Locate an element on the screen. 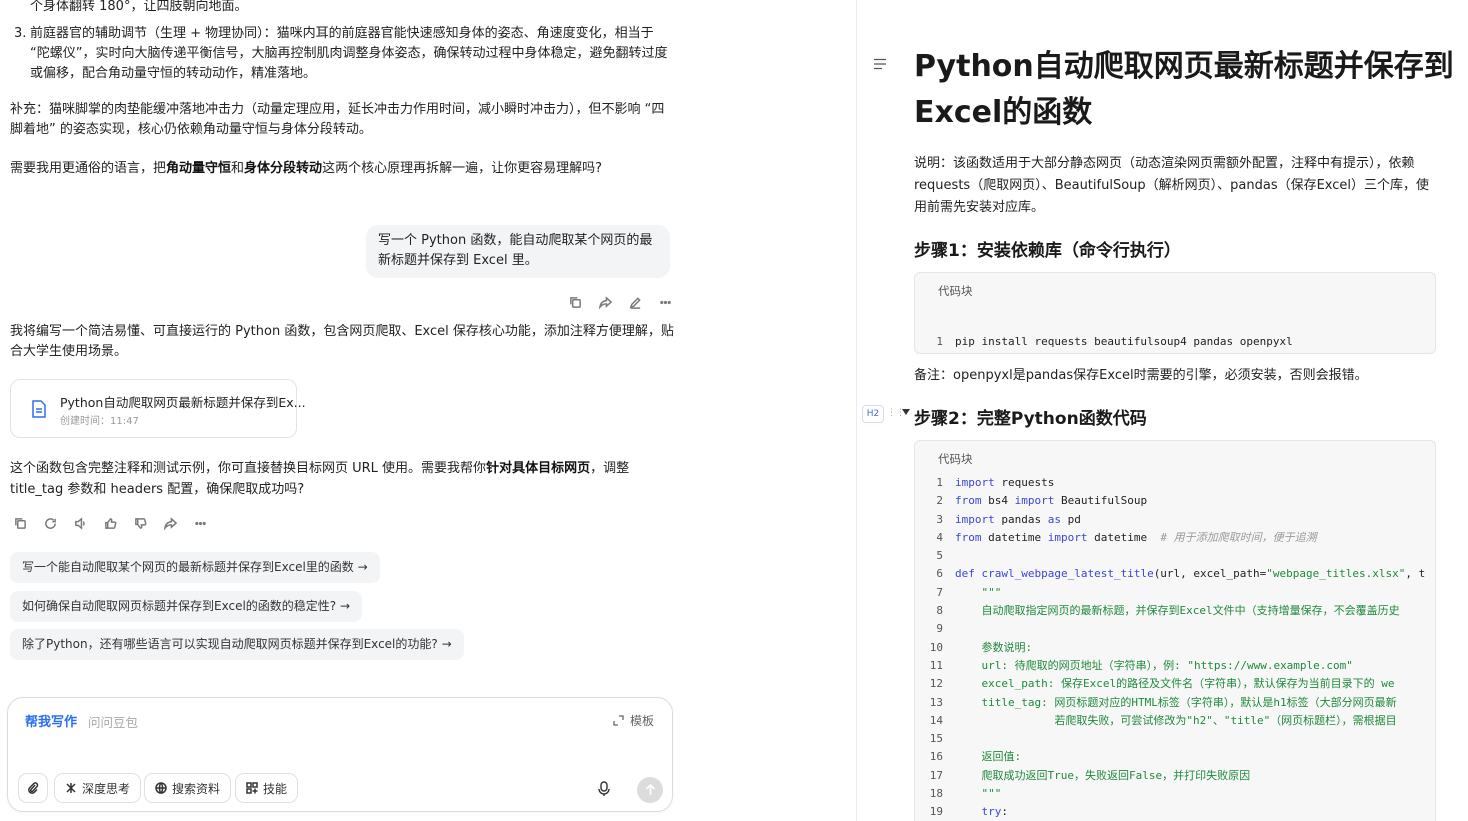 The height and width of the screenshot is (821, 1468). message-composer: 帮我写作 问问豆包 模板 深度思考 搜索资料 技能 is located at coordinates (340, 754).